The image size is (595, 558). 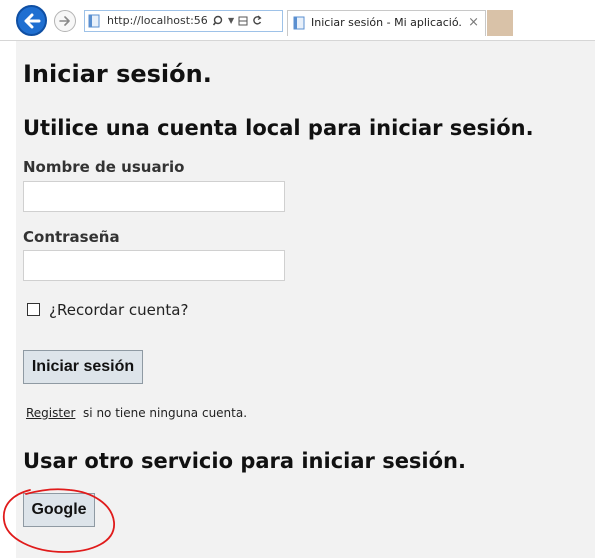 I want to click on password-input, so click(x=154, y=265).